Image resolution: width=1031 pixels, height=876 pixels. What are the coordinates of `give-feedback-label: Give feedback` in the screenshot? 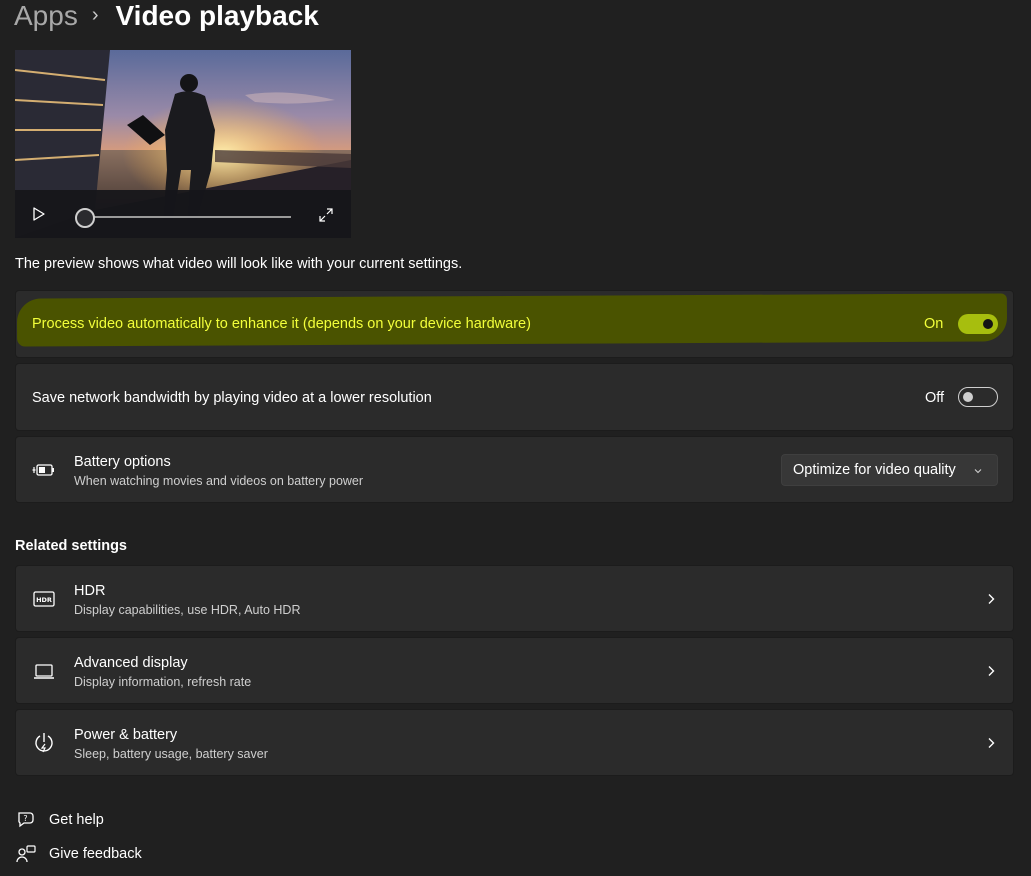 It's located at (95, 854).